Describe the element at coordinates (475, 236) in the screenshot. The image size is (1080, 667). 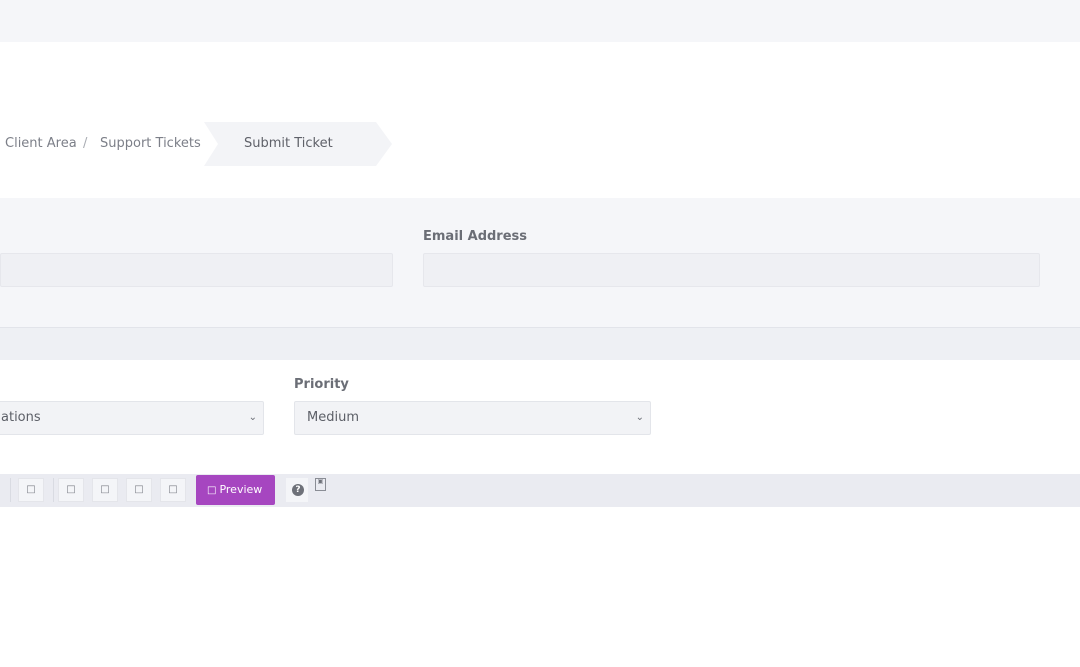
I see `email-label: Email Address` at that location.